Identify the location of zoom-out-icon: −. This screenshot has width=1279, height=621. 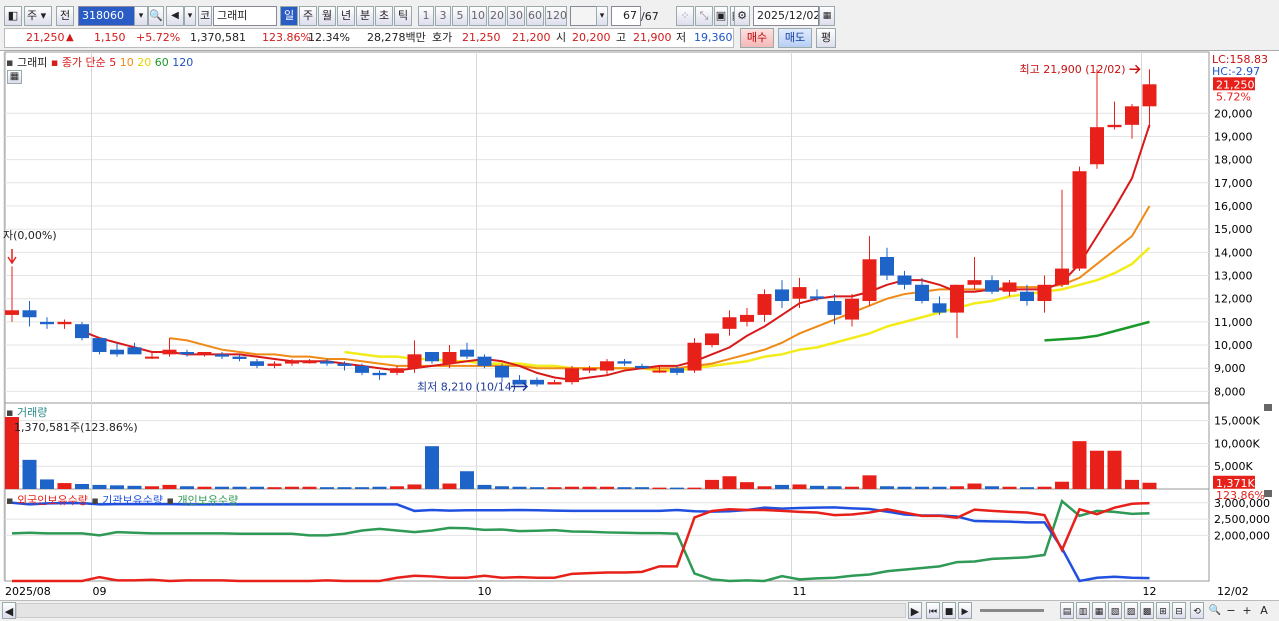
(1231, 610).